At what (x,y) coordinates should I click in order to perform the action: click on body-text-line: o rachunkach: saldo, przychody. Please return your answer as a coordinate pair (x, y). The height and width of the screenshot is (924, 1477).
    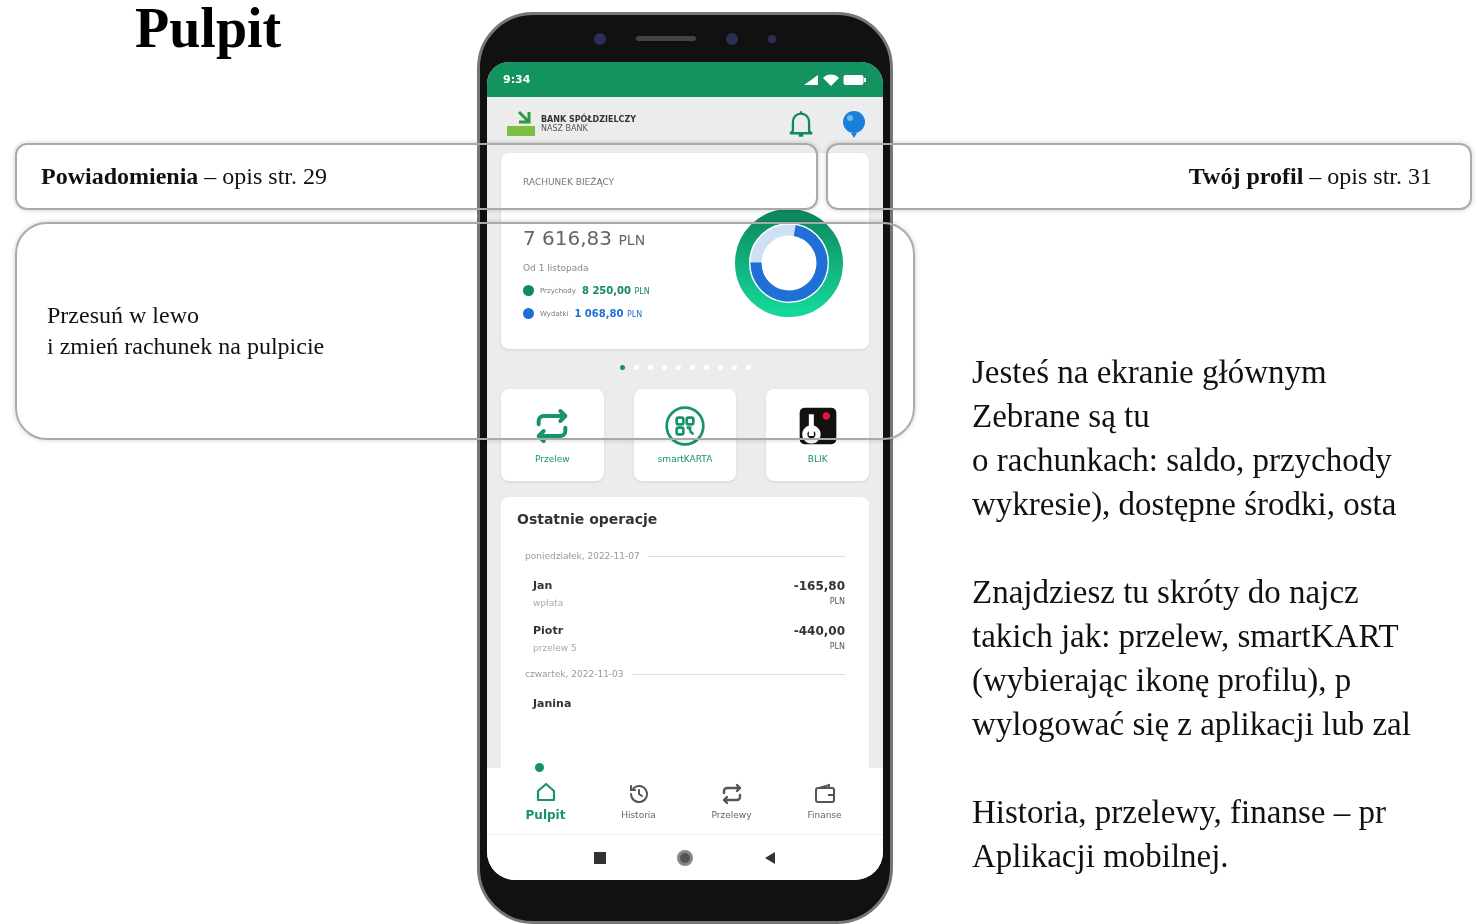
    Looking at the image, I should click on (1182, 460).